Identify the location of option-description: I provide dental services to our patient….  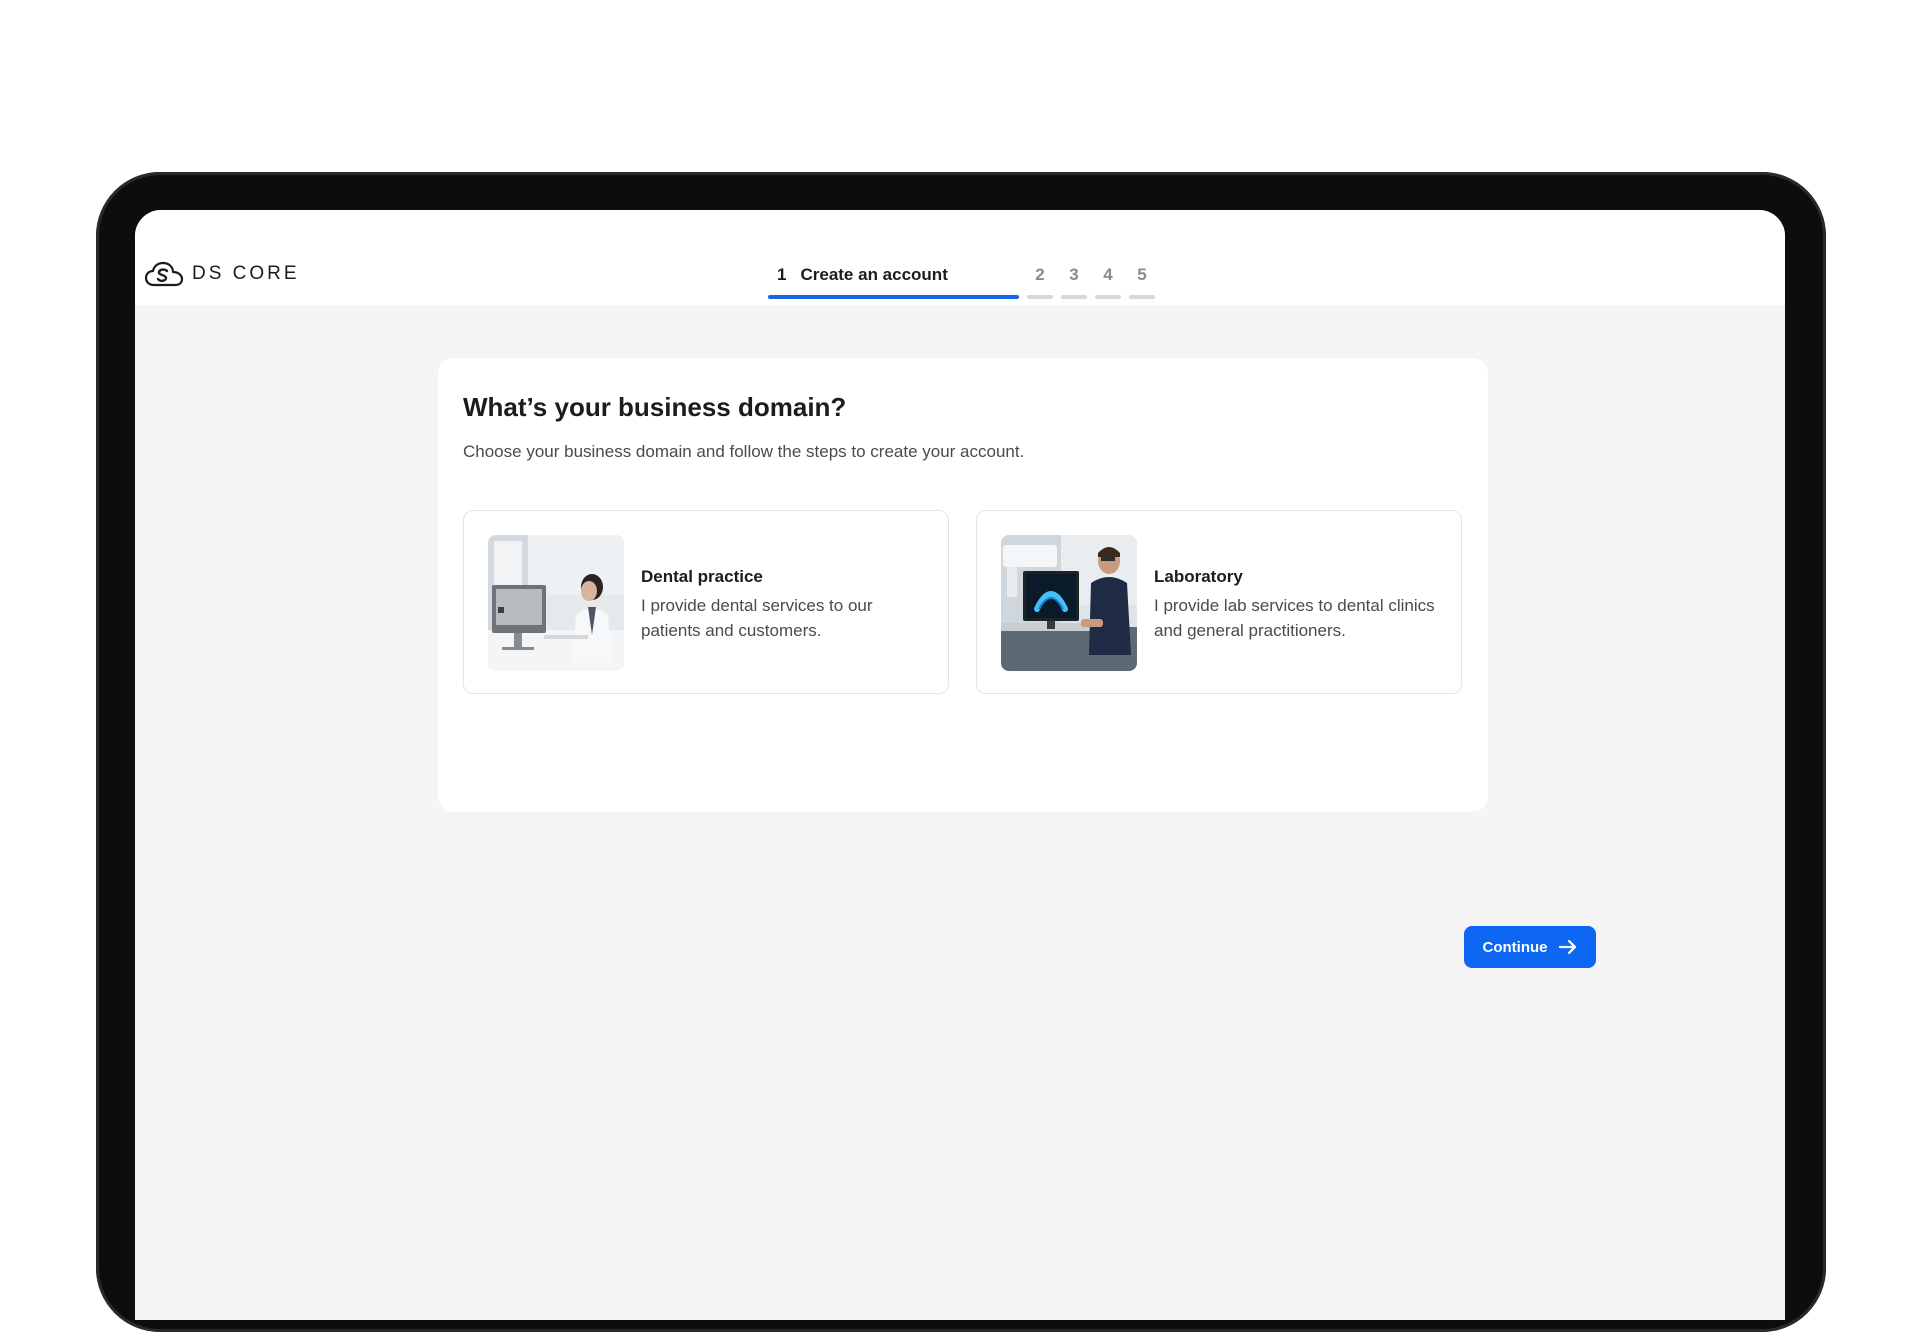
(757, 618).